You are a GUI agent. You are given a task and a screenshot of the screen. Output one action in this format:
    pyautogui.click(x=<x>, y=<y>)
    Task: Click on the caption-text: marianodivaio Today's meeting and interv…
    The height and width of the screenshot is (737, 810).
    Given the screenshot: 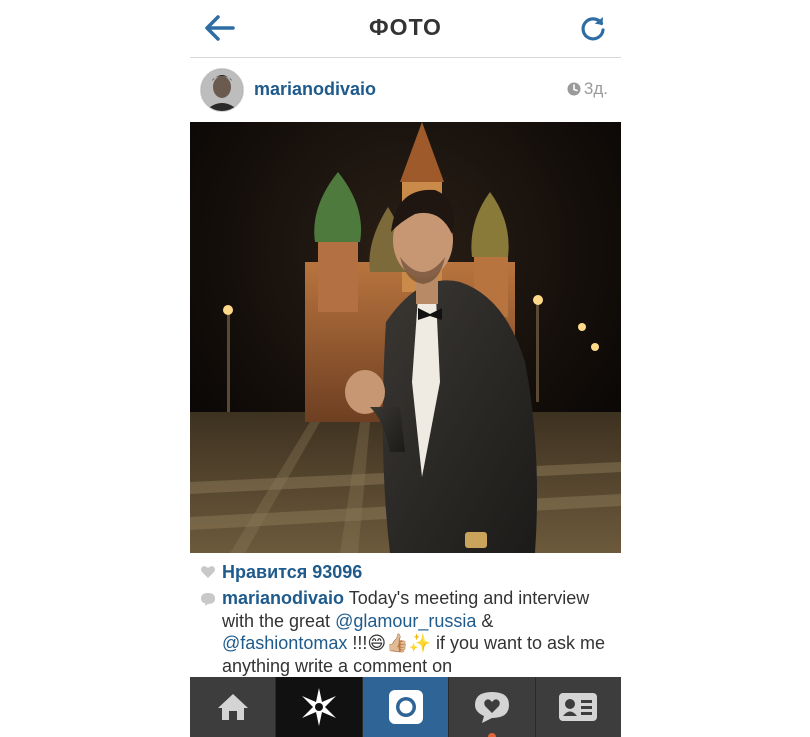 What is the action you would take?
    pyautogui.click(x=416, y=632)
    